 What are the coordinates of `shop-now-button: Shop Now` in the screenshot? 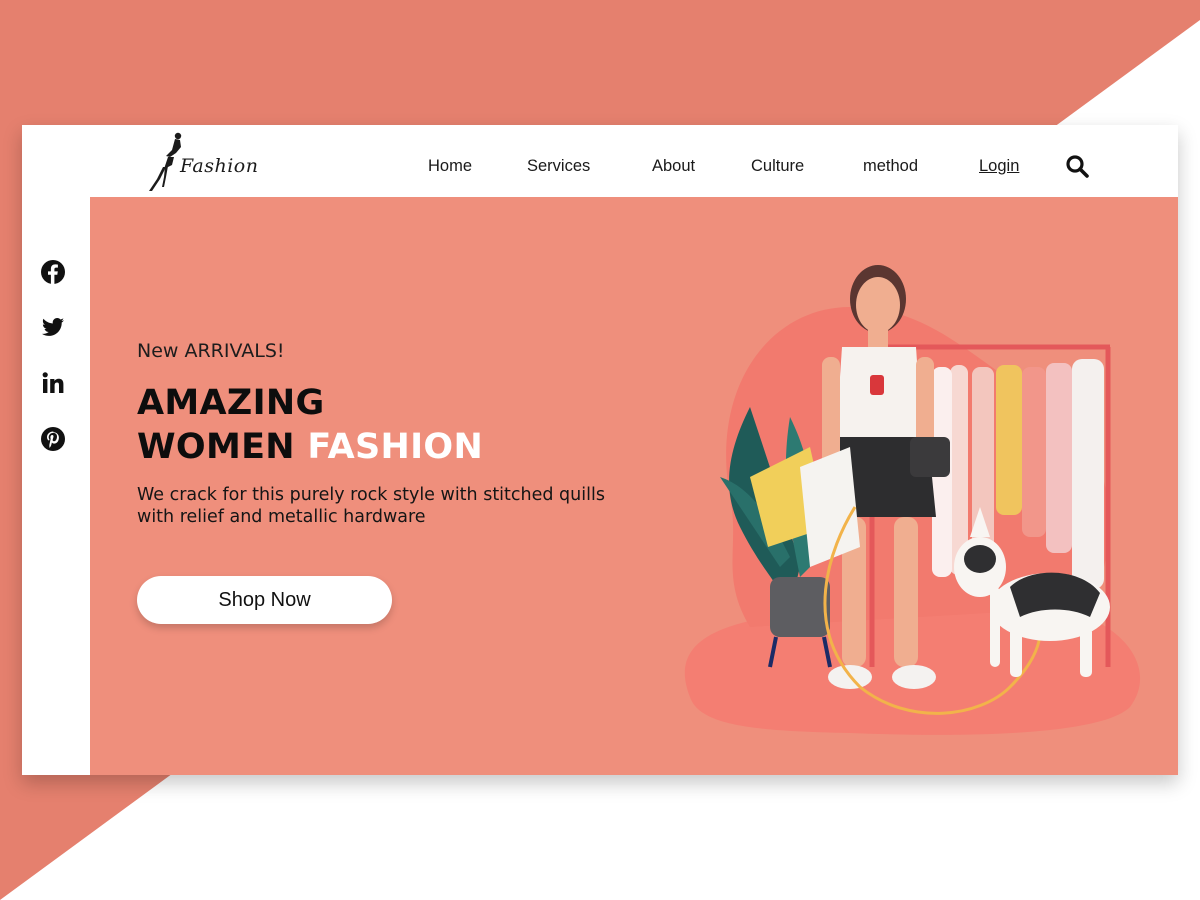 It's located at (264, 600).